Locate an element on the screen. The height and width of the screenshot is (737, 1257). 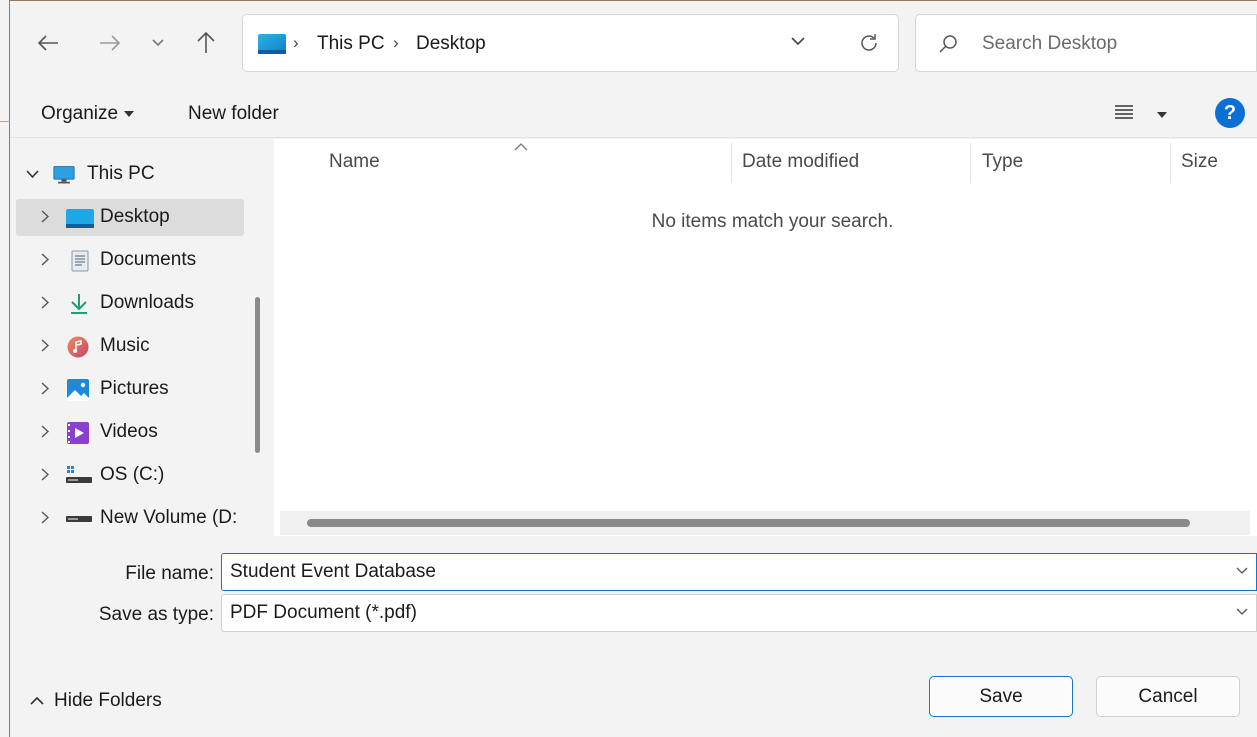
chevron-up-icon is located at coordinates (37, 701).